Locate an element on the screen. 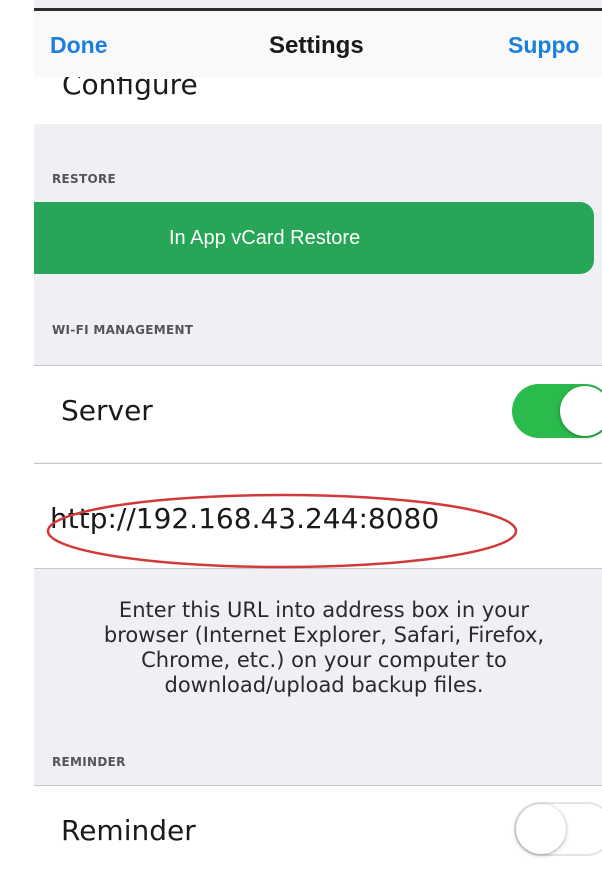  red-ellipse-annotation is located at coordinates (282, 531).